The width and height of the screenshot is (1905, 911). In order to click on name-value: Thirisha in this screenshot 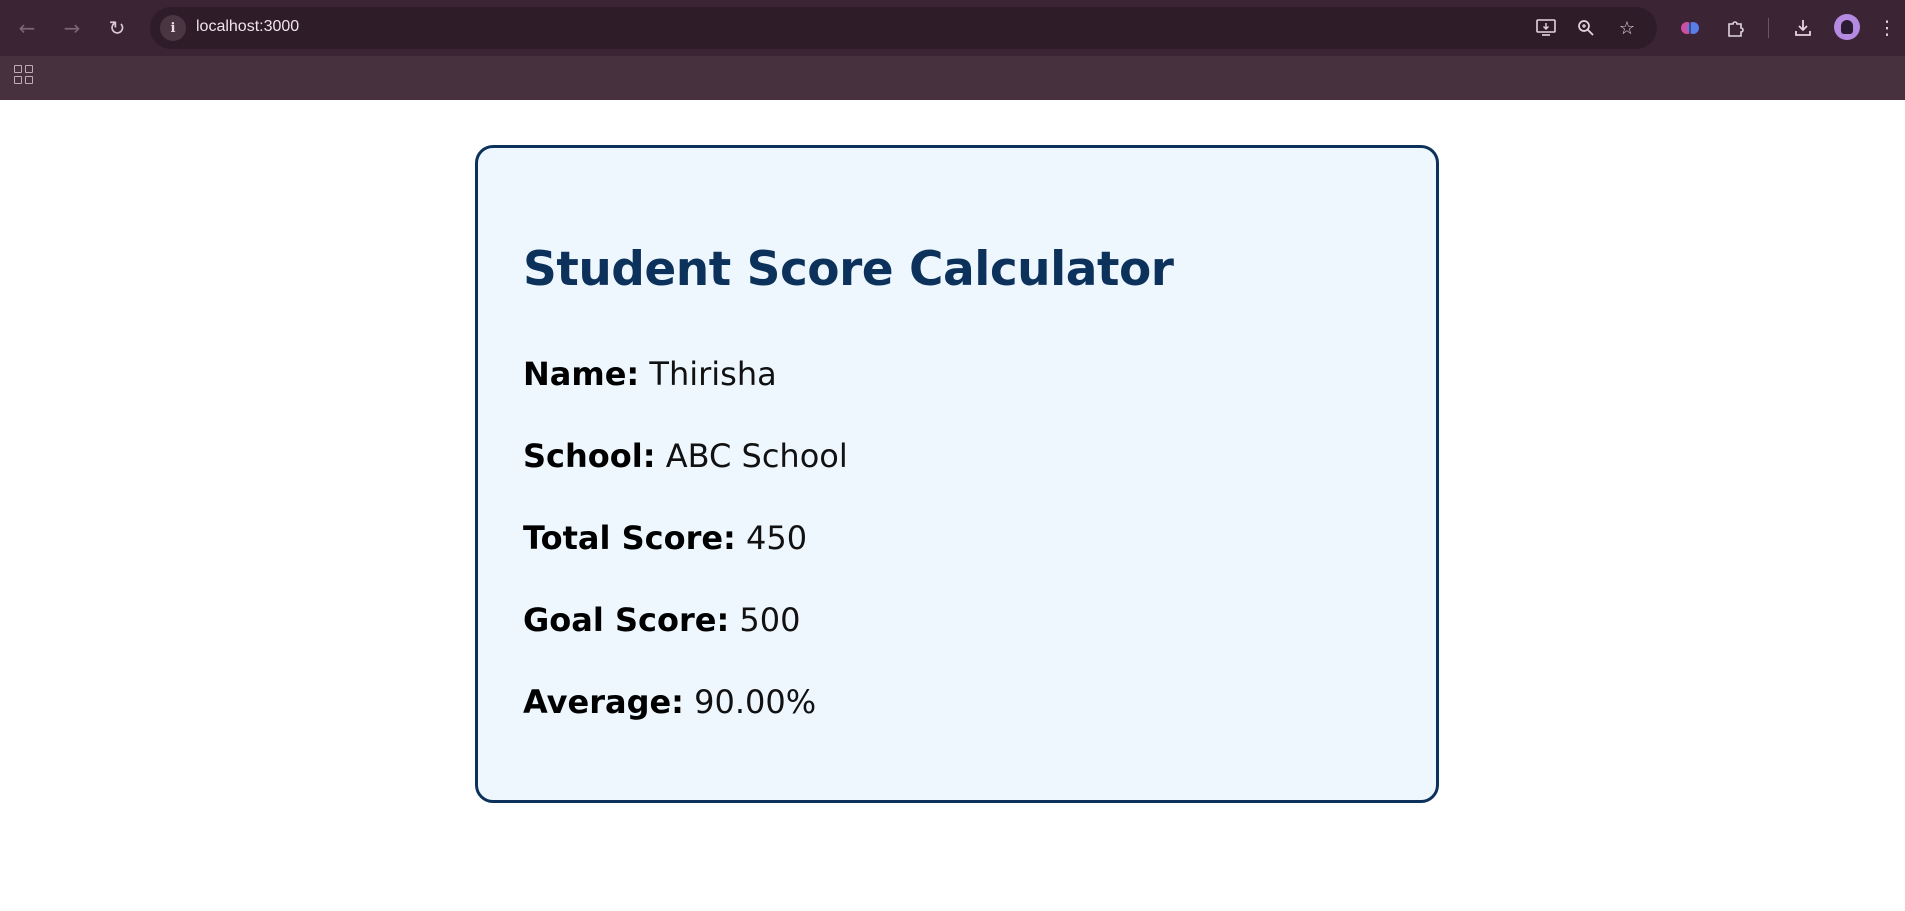, I will do `click(713, 374)`.